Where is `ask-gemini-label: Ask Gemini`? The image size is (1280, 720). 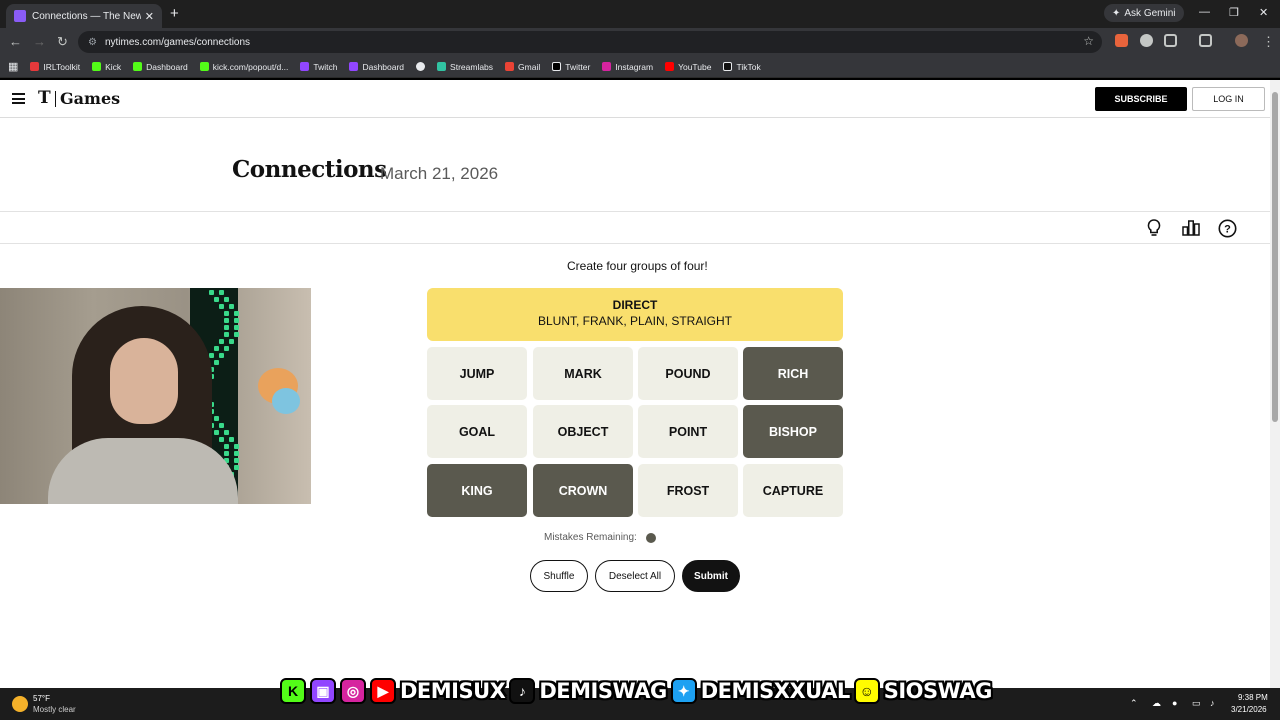
ask-gemini-label: Ask Gemini is located at coordinates (1150, 13).